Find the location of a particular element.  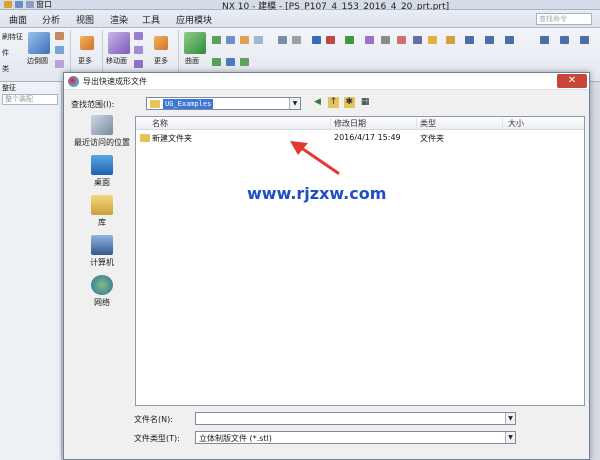

undo-icon is located at coordinates (19, 4).